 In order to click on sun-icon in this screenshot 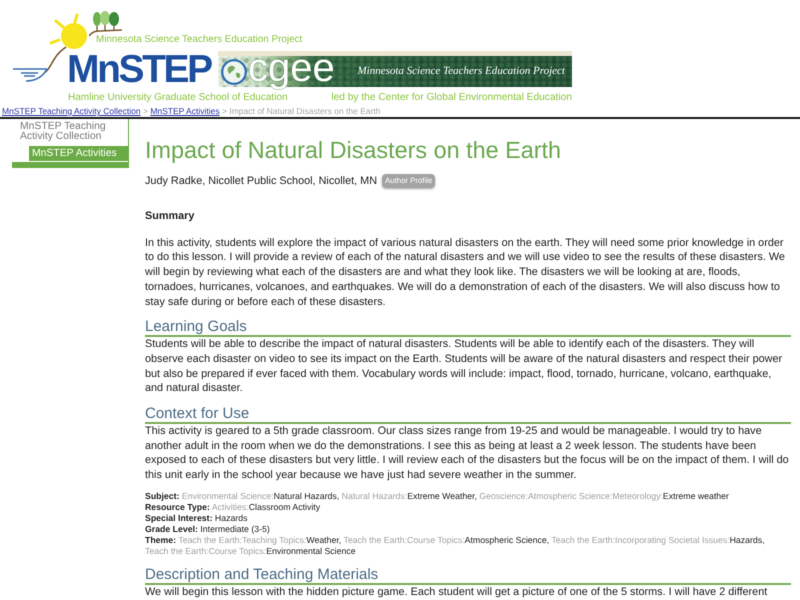, I will do `click(69, 31)`.